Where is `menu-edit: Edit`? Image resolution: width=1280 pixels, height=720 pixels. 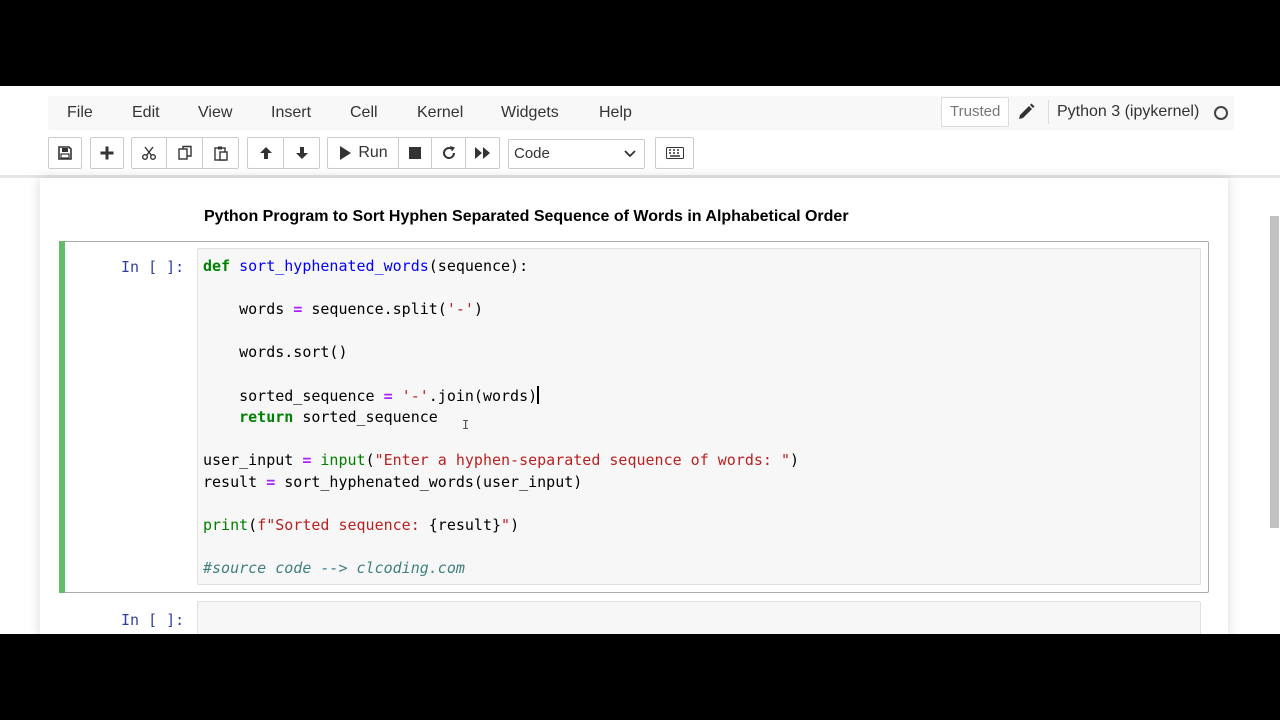
menu-edit: Edit is located at coordinates (146, 113).